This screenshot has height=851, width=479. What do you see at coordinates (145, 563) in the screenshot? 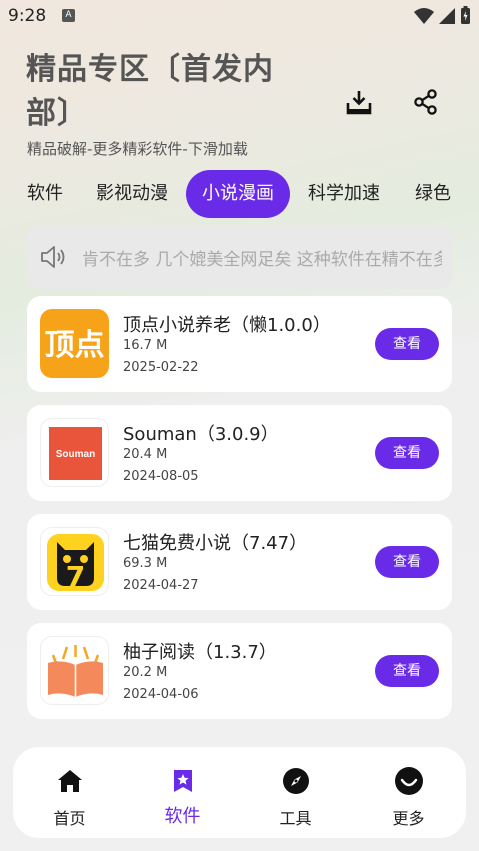
I see `app-size: 69.3 M` at bounding box center [145, 563].